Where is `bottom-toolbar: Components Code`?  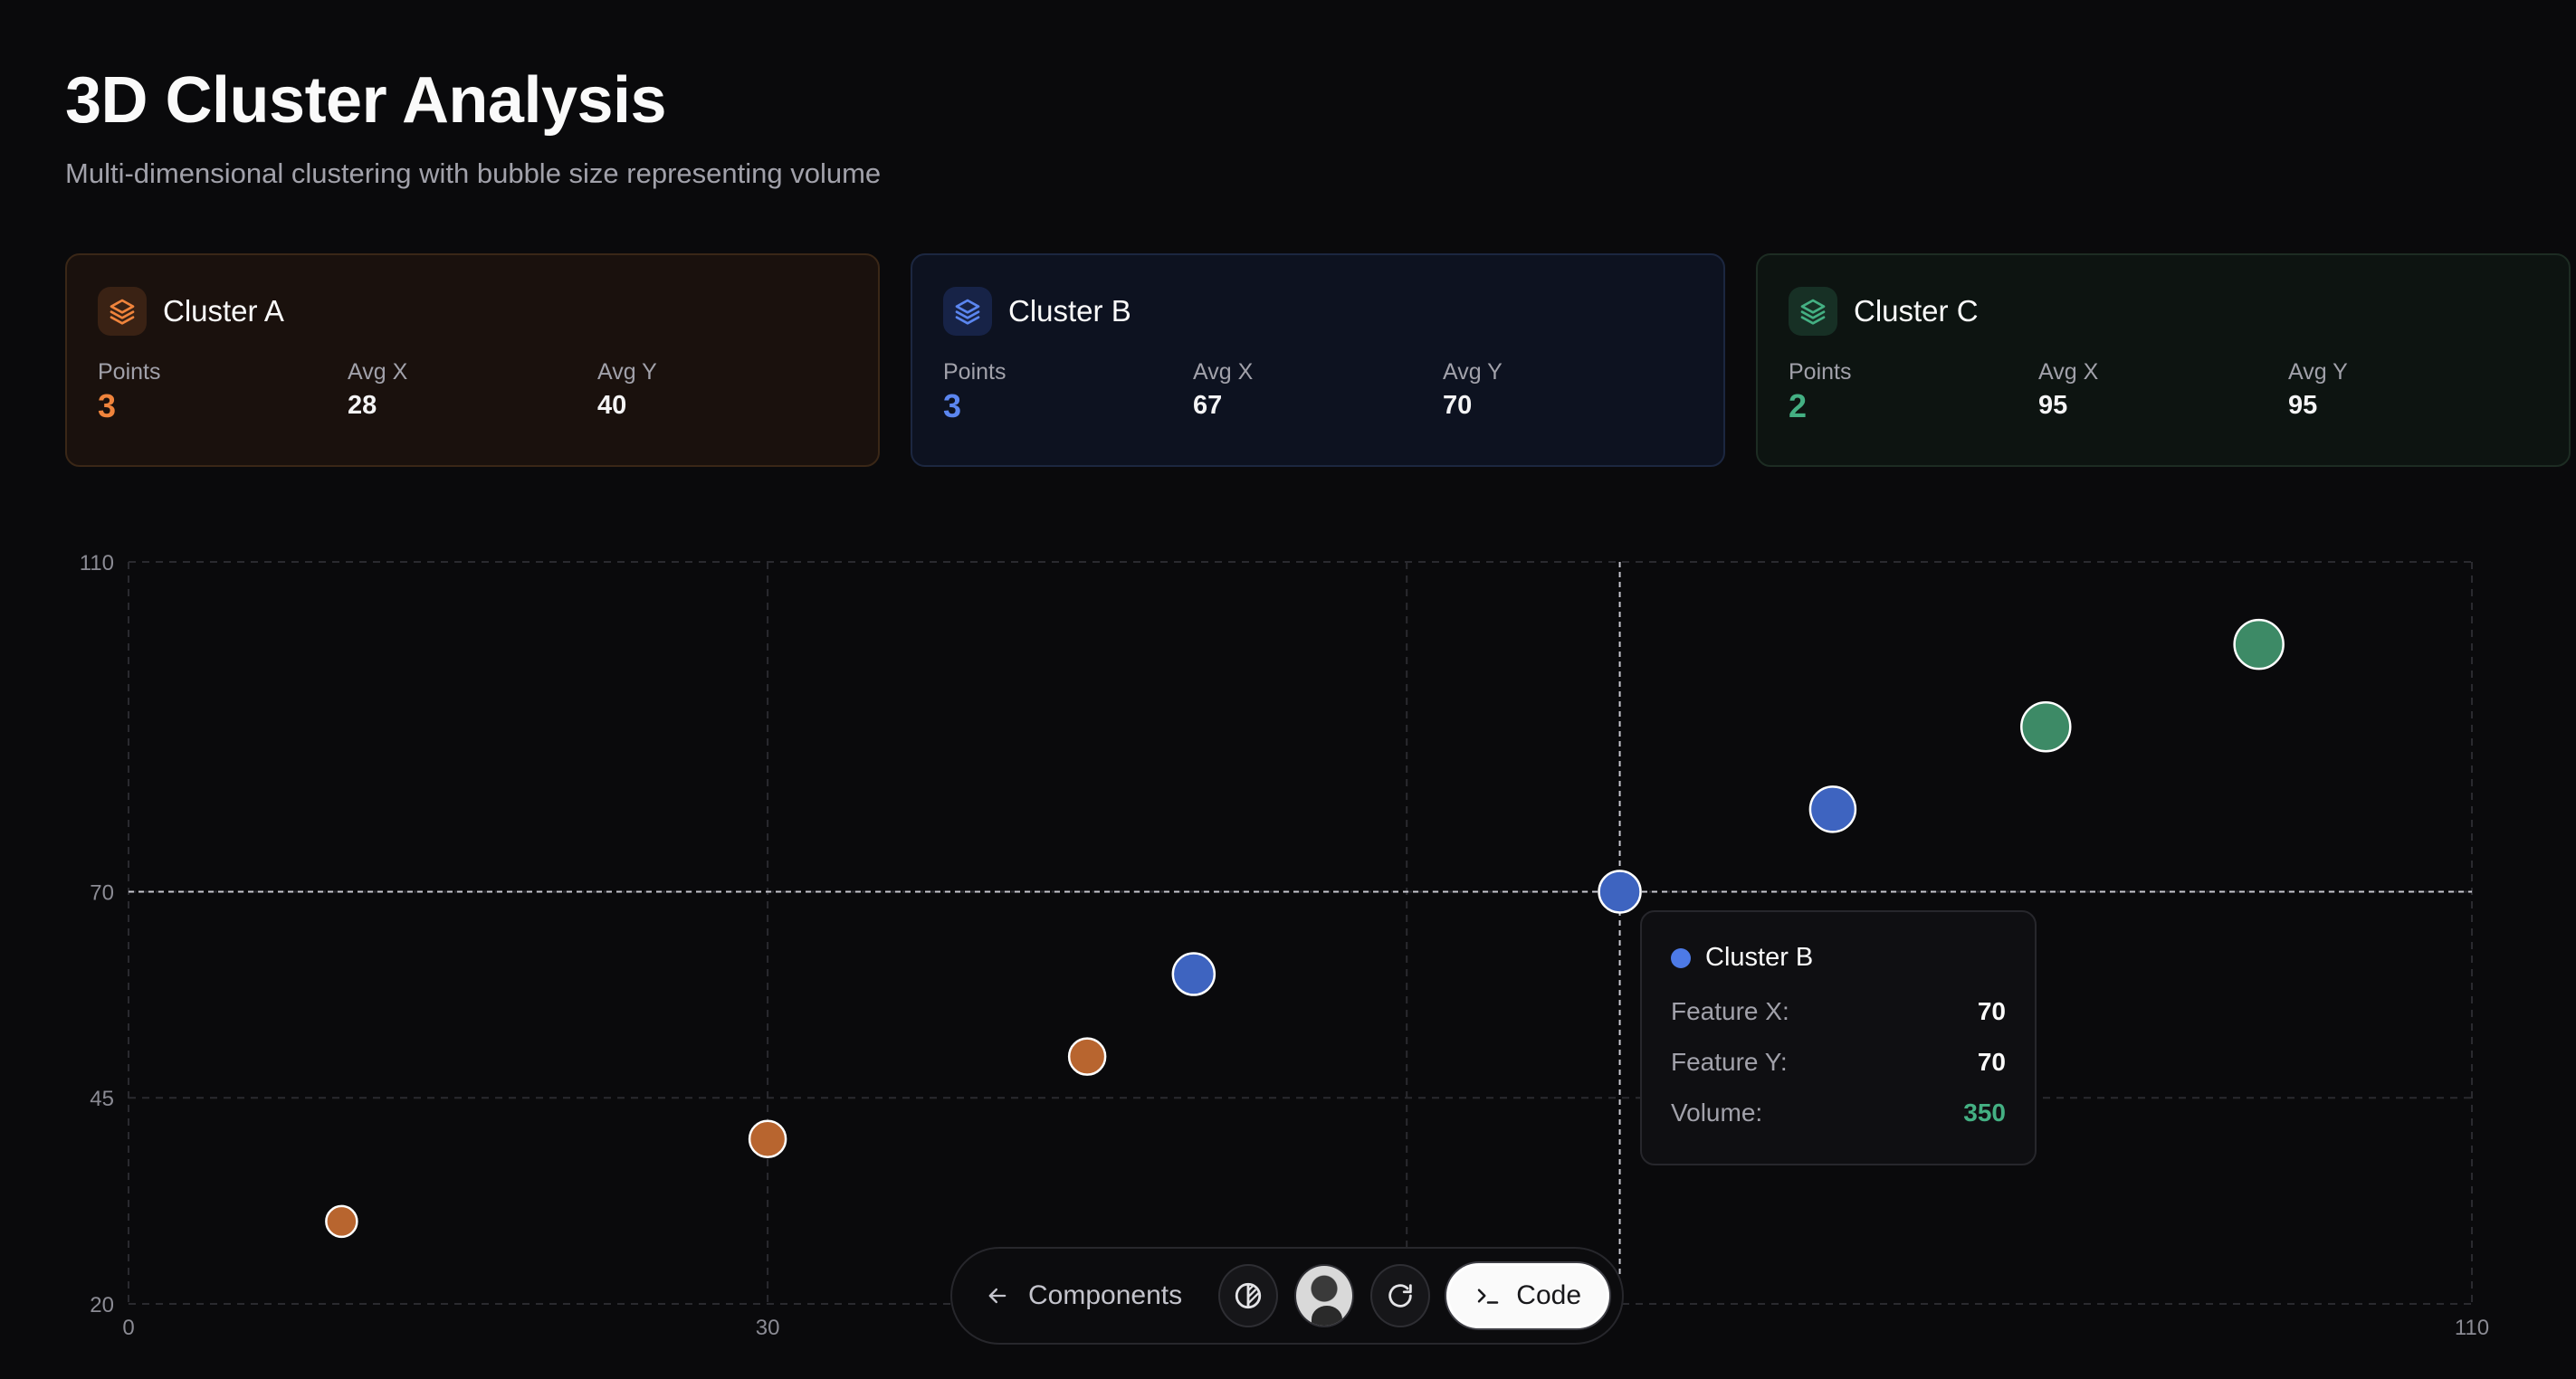
bottom-toolbar: Components Code is located at coordinates (1287, 1296).